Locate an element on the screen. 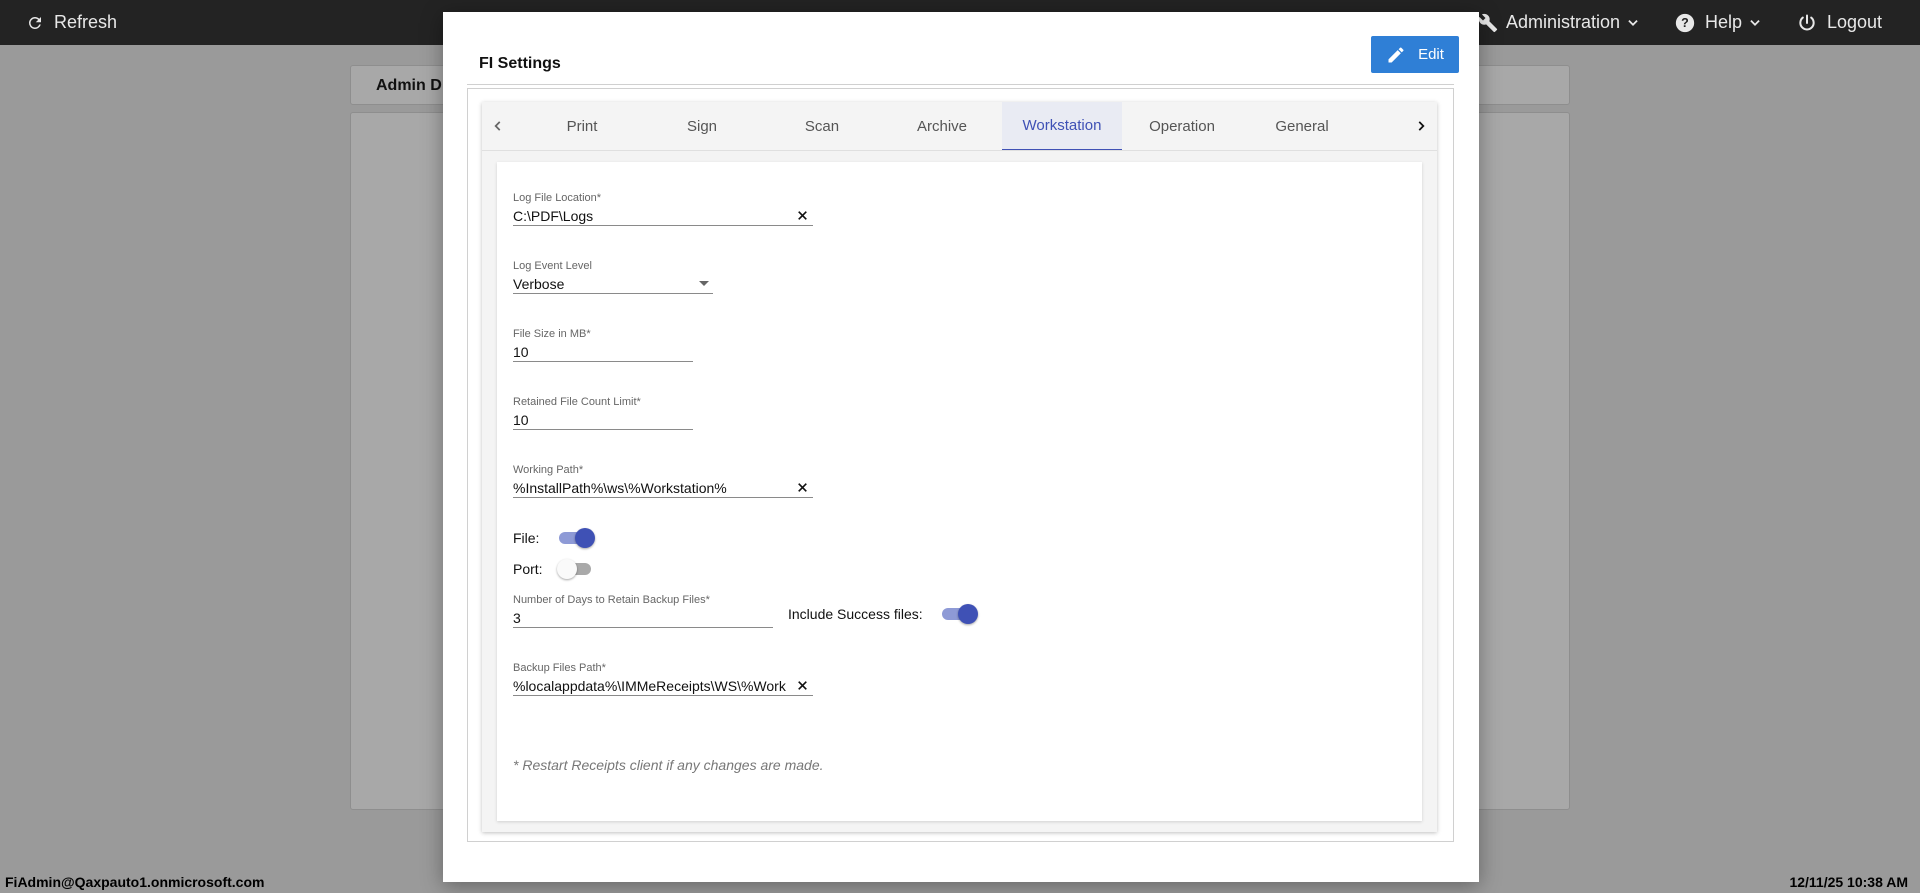 This screenshot has width=1920, height=893. field-label: Backup Files Path* is located at coordinates (559, 668).